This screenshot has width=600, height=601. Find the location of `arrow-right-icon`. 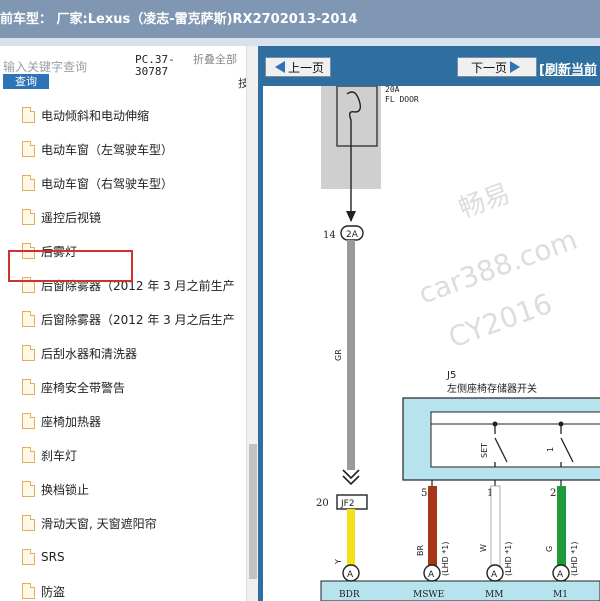

arrow-right-icon is located at coordinates (515, 67).